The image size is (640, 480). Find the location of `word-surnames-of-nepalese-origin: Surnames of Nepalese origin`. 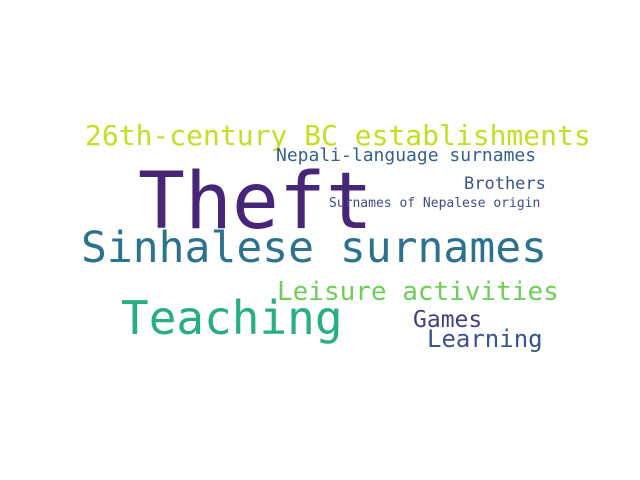

word-surnames-of-nepalese-origin: Surnames of Nepalese origin is located at coordinates (435, 203).